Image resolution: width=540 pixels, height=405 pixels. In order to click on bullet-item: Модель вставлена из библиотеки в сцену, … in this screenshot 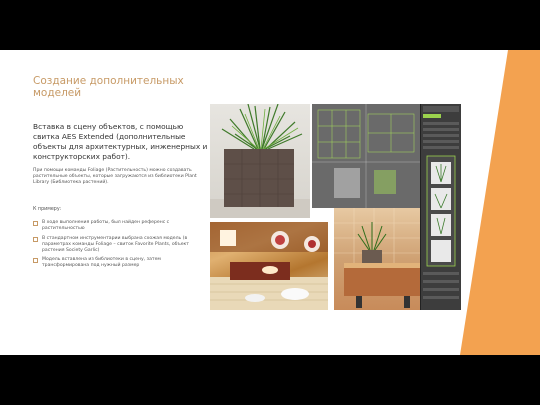, I will do `click(120, 263)`.